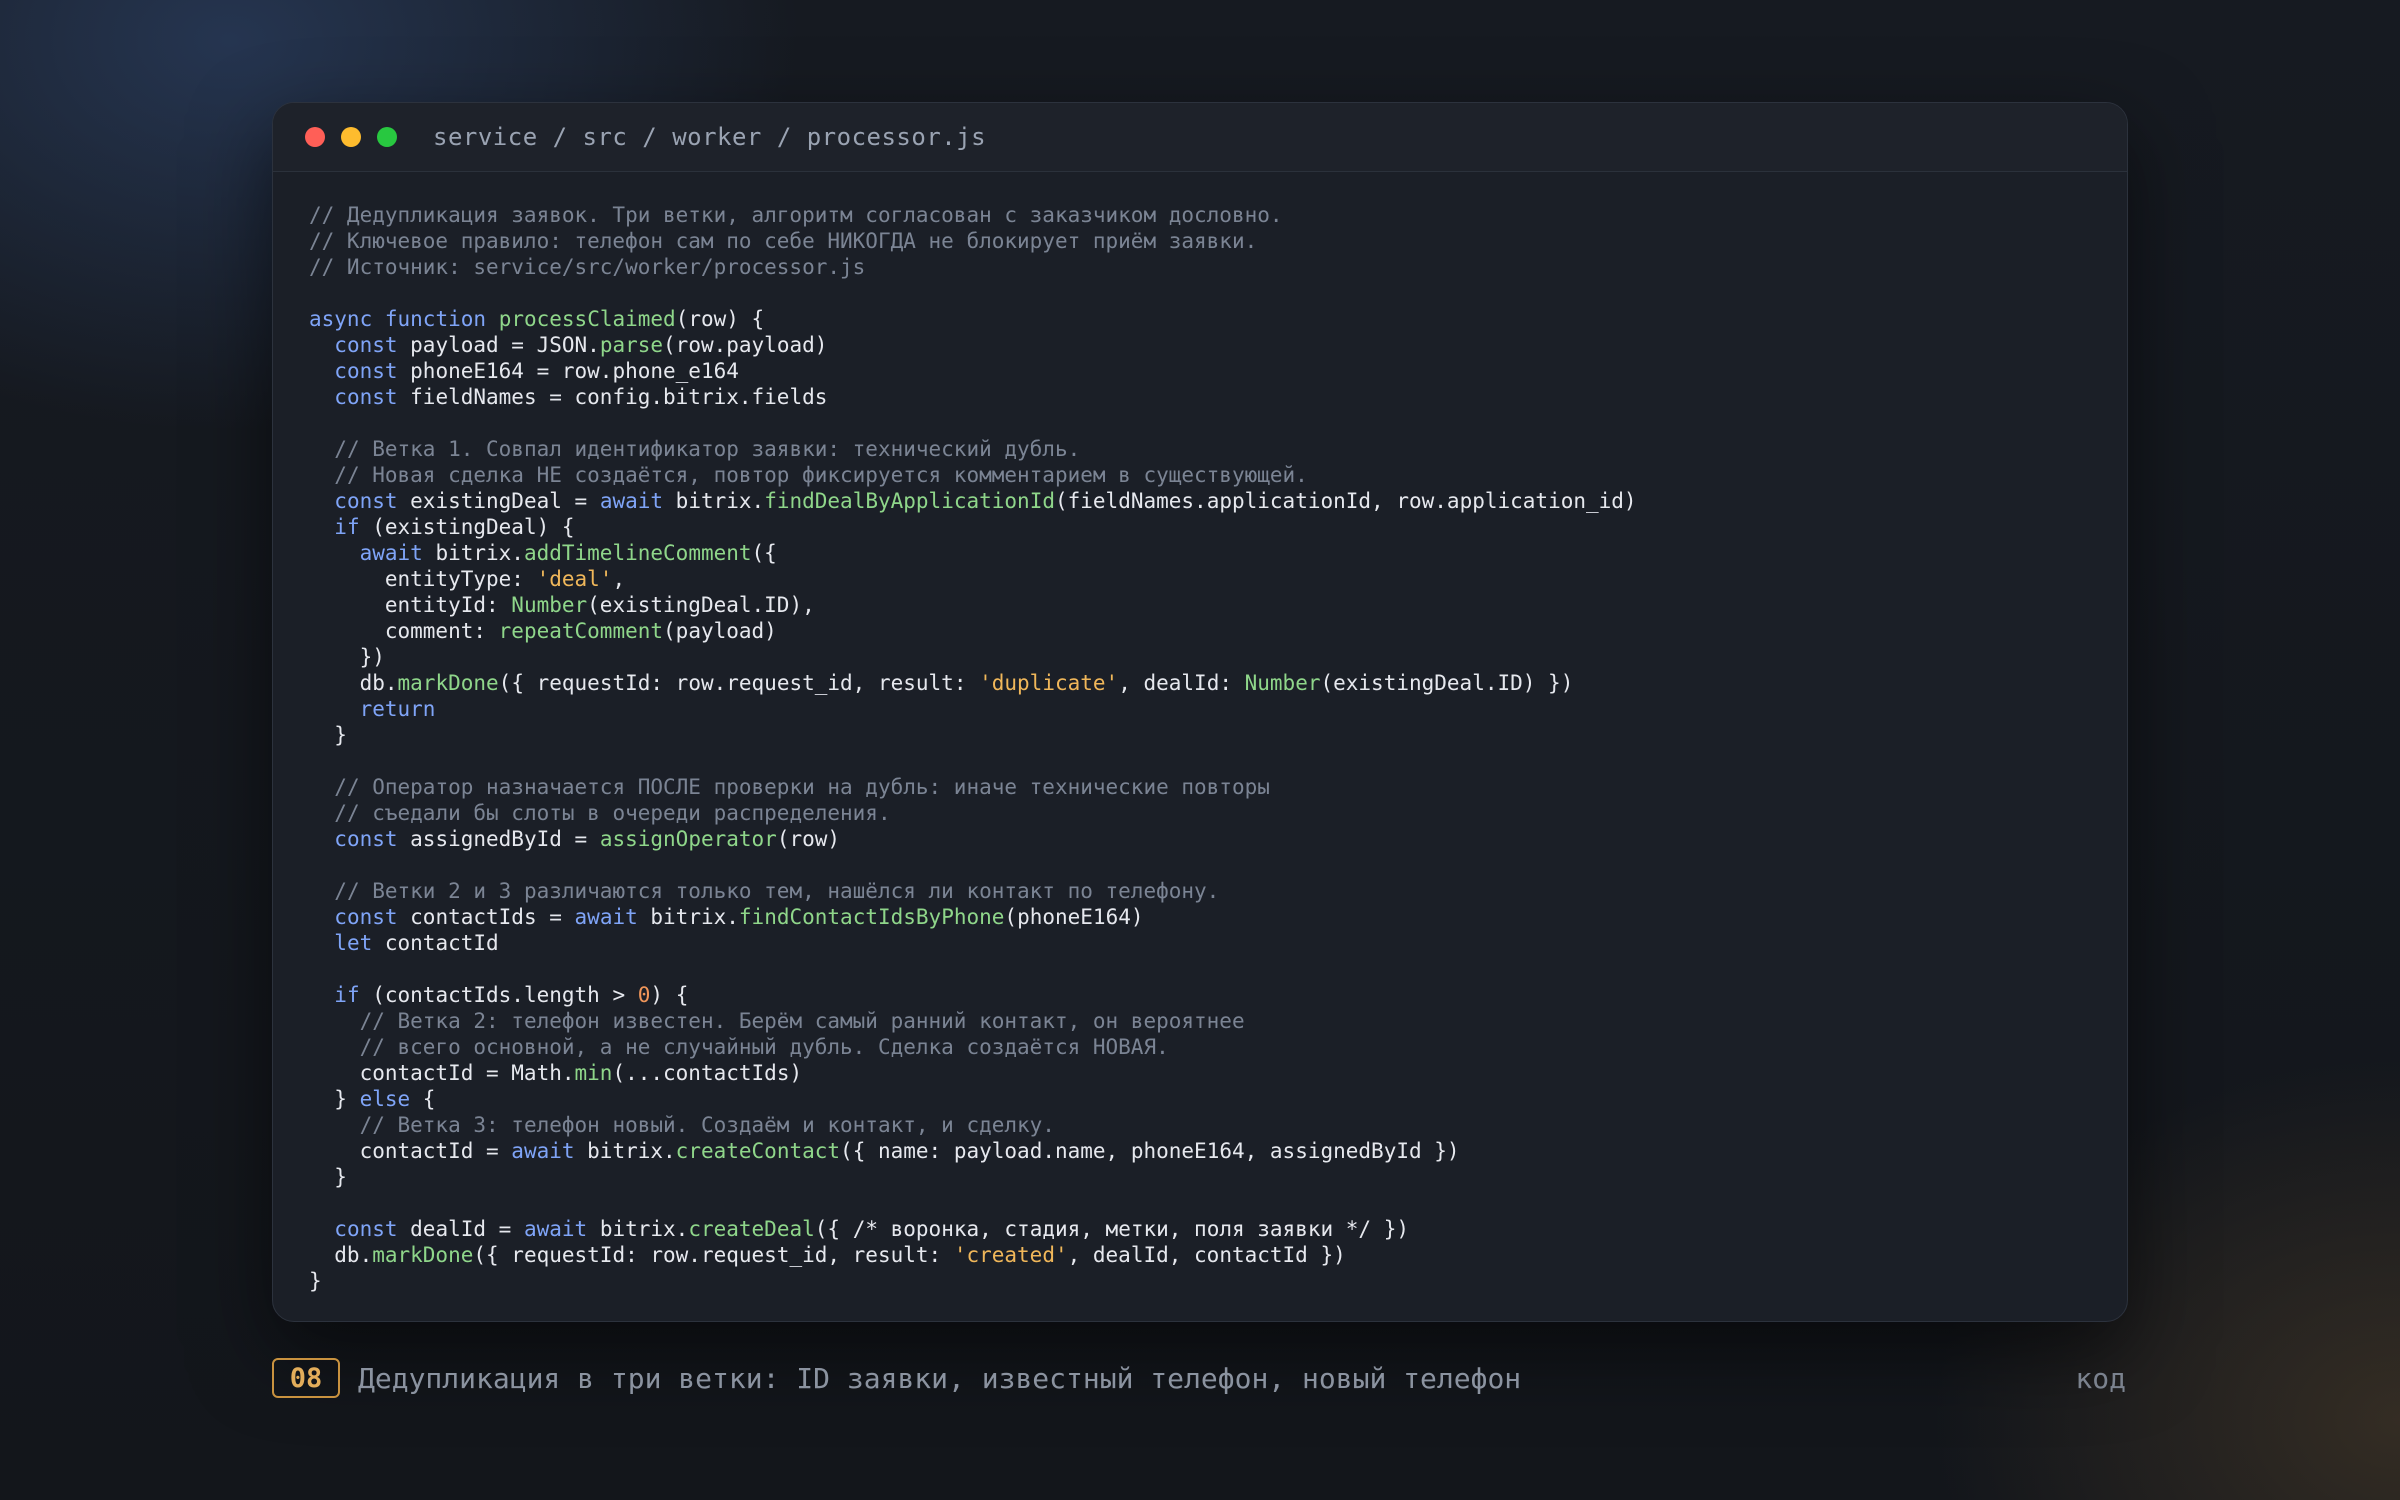 The image size is (2400, 1500). What do you see at coordinates (1200, 371) in the screenshot?
I see `code-line: const phoneE164 = row.phone_e164` at bounding box center [1200, 371].